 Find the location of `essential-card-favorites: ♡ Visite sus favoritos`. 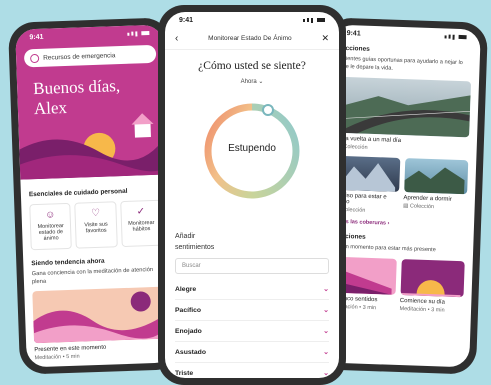

essential-card-favorites: ♡ Visite sus favoritos is located at coordinates (96, 225).